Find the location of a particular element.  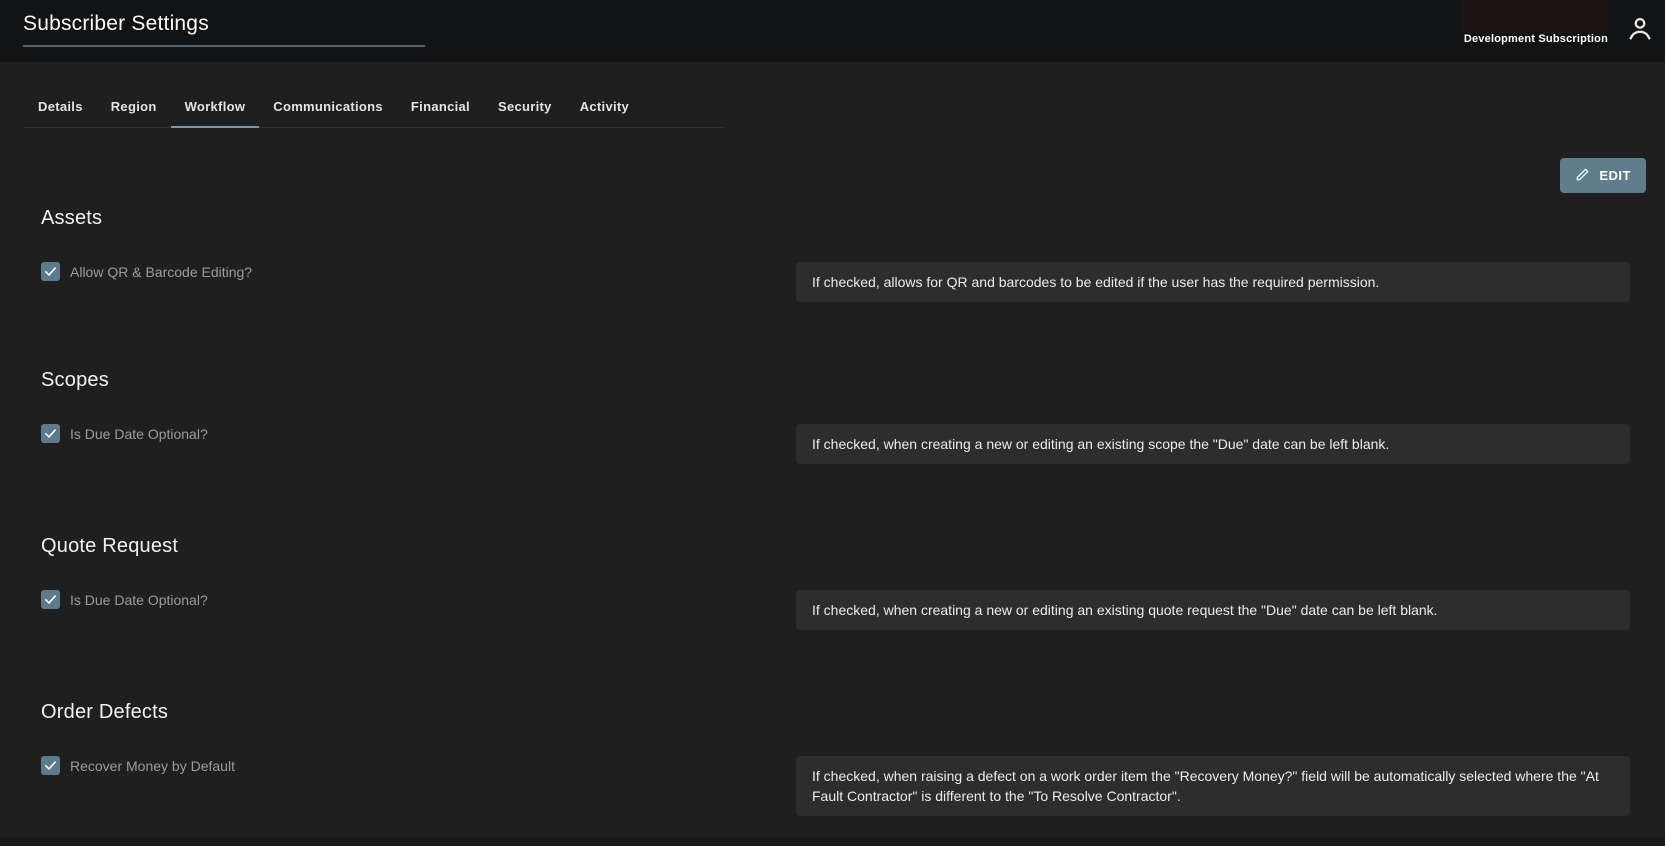

tab-security: Security is located at coordinates (525, 106).